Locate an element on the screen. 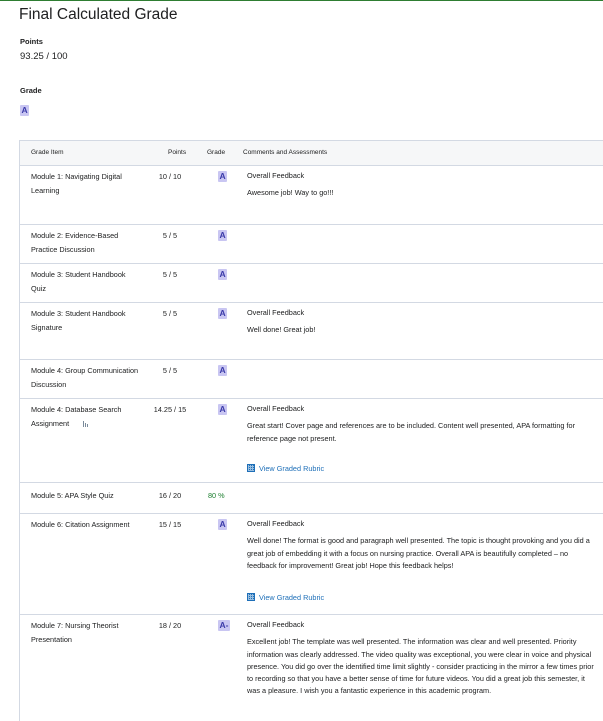 The image size is (603, 721). feedback-text: Awesome job! Way to go!!! is located at coordinates (290, 193).